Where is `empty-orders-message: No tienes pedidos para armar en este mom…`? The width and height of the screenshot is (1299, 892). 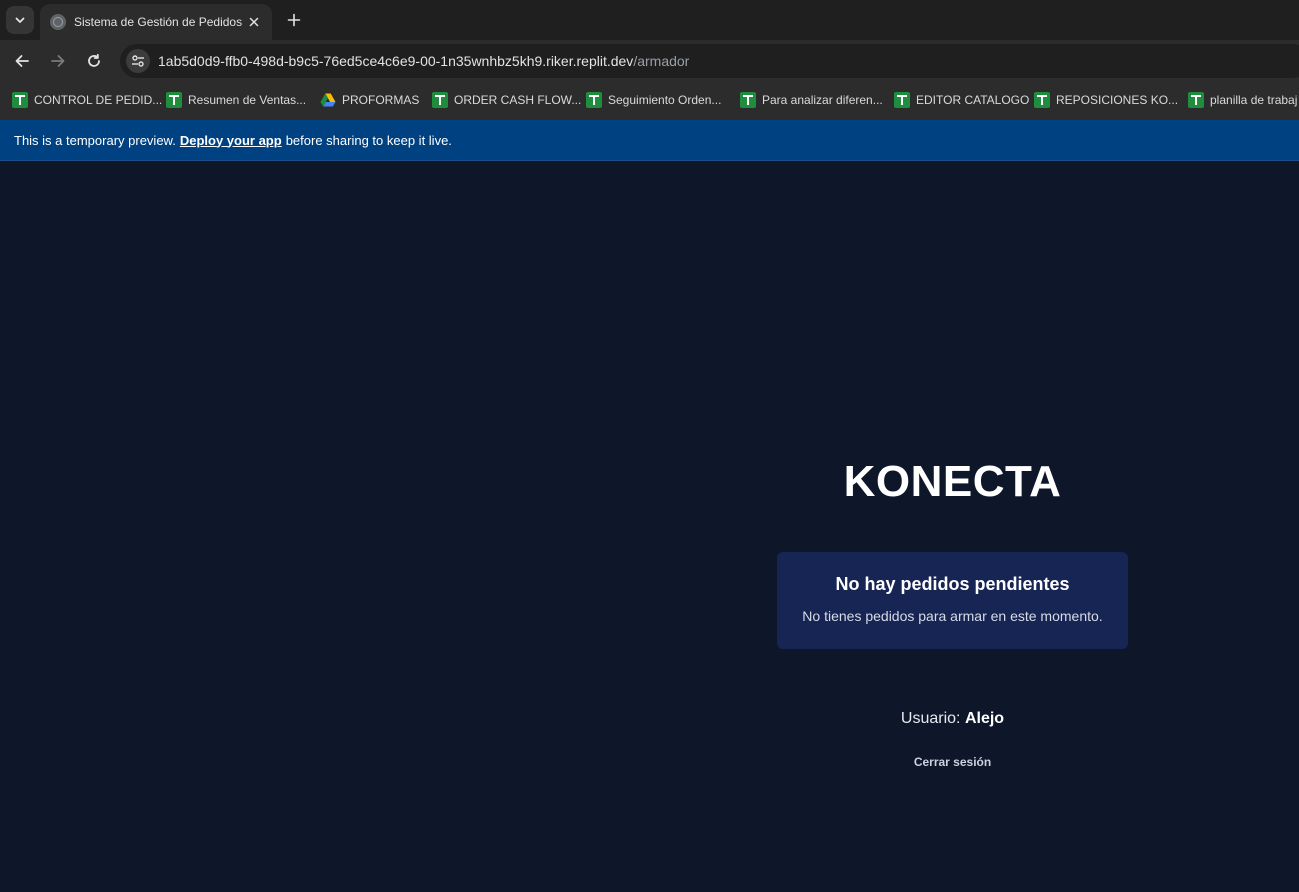
empty-orders-message: No tienes pedidos para armar en este mom… is located at coordinates (952, 616).